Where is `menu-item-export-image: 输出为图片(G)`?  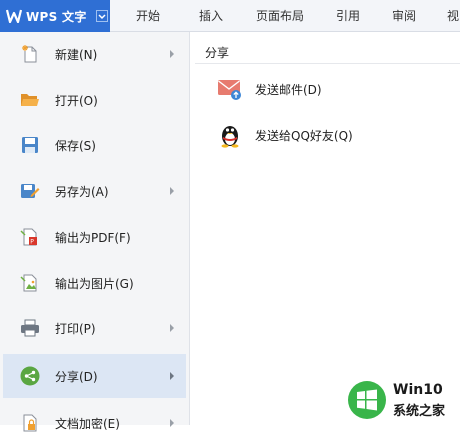
menu-item-export-image: 输出为图片(G) is located at coordinates (94, 283).